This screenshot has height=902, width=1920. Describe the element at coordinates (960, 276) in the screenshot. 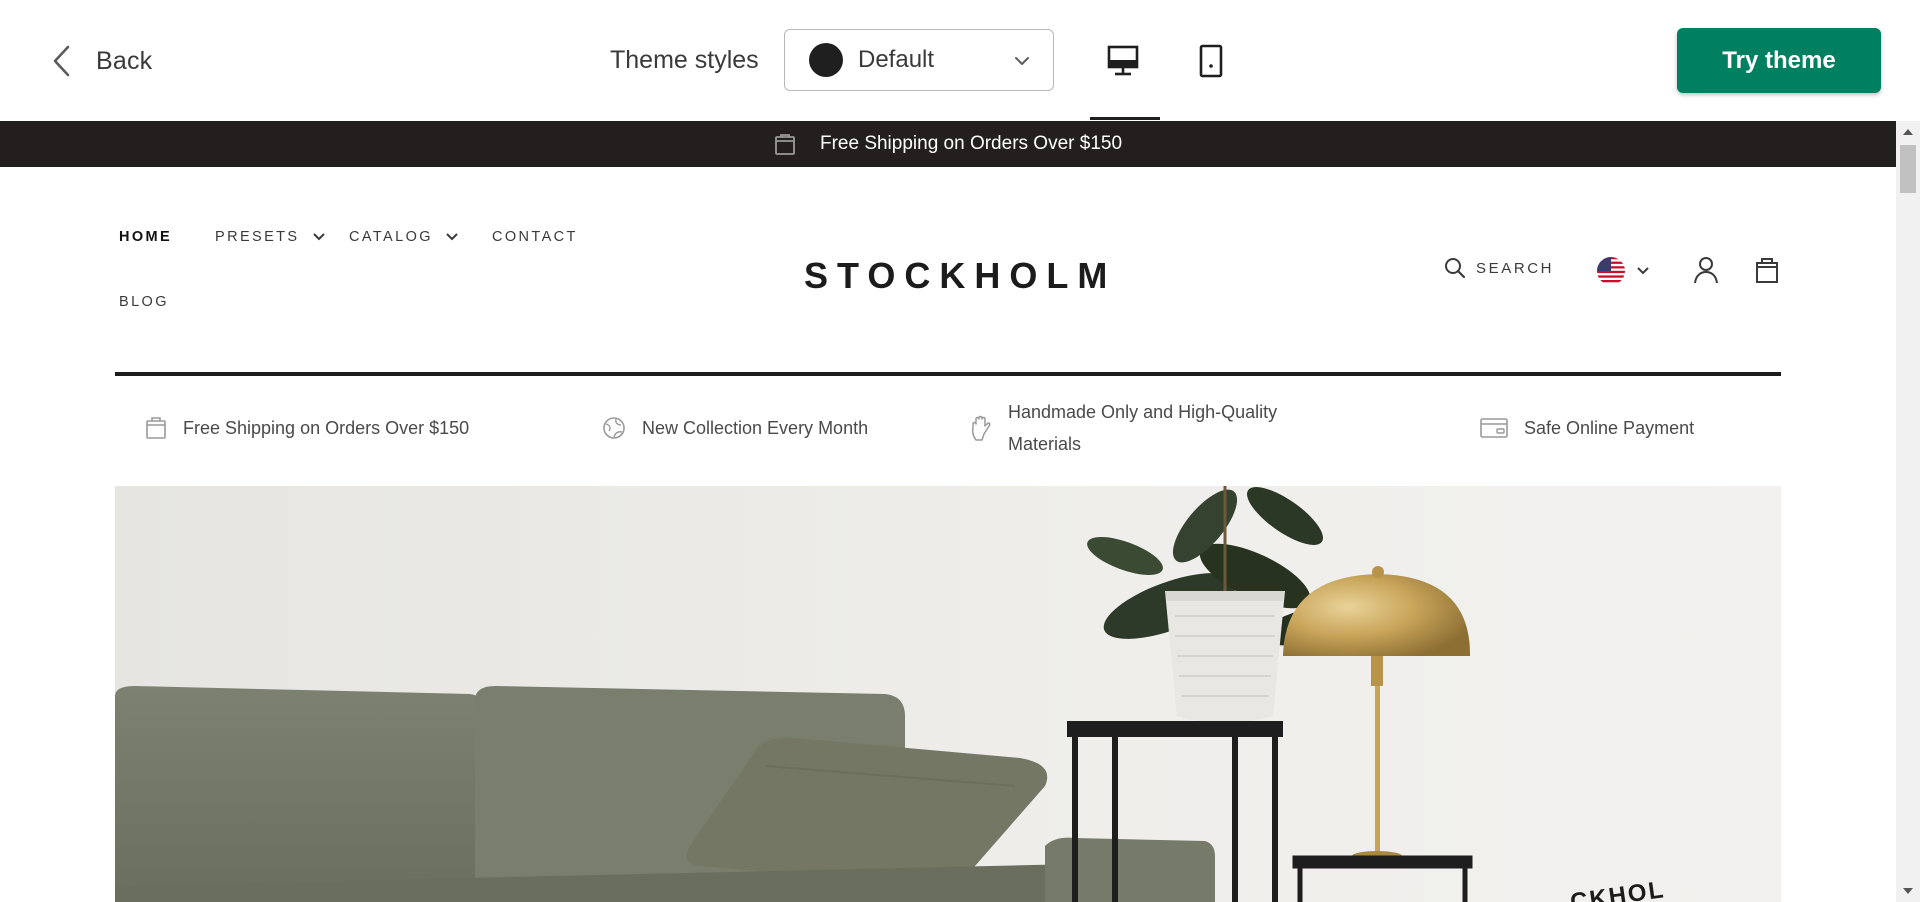

I see `store-logo: STOCKHOLM` at that location.